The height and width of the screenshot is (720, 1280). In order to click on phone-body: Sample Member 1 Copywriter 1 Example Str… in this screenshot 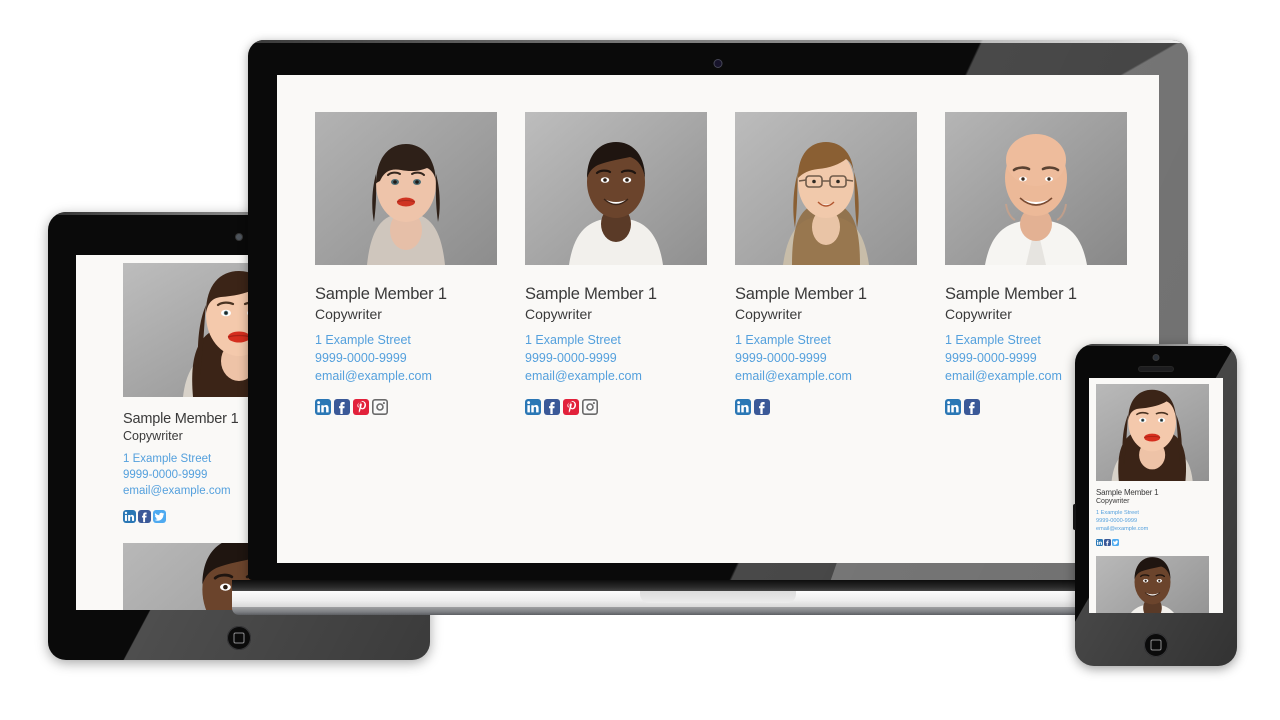, I will do `click(1156, 505)`.